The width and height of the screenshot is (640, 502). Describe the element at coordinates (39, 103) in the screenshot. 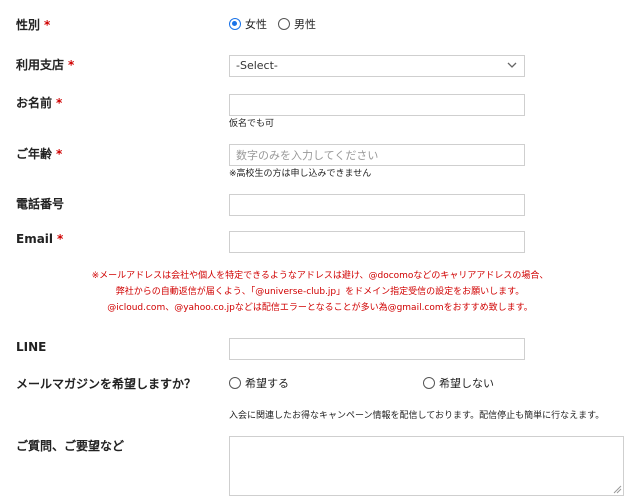

I see `name-label: お名前 *` at that location.